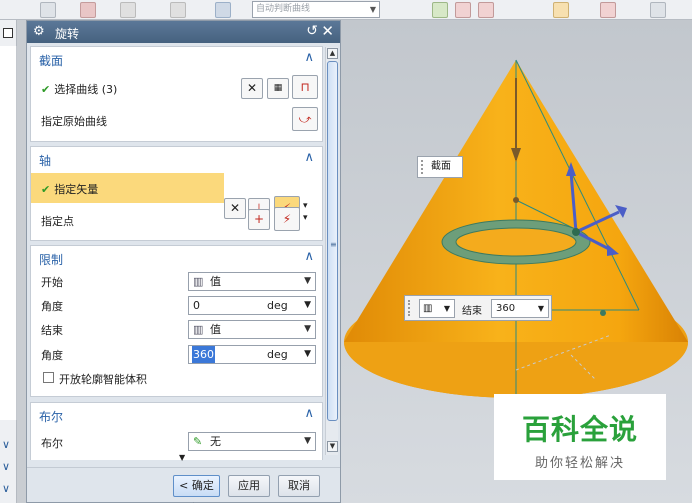 This screenshot has height=503, width=692. Describe the element at coordinates (176, 258) in the screenshot. I see `limits-header: 限制 ∧` at that location.